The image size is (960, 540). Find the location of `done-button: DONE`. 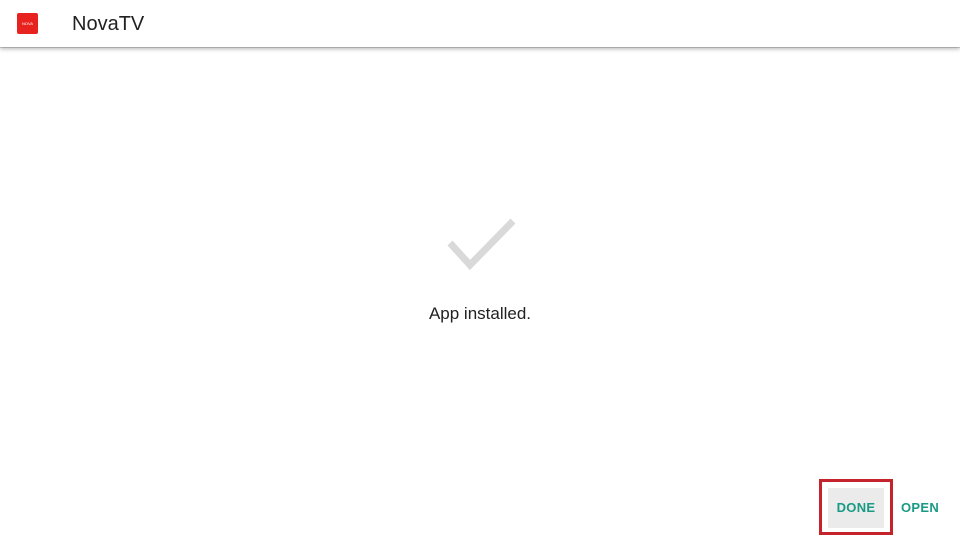

done-button: DONE is located at coordinates (856, 508).